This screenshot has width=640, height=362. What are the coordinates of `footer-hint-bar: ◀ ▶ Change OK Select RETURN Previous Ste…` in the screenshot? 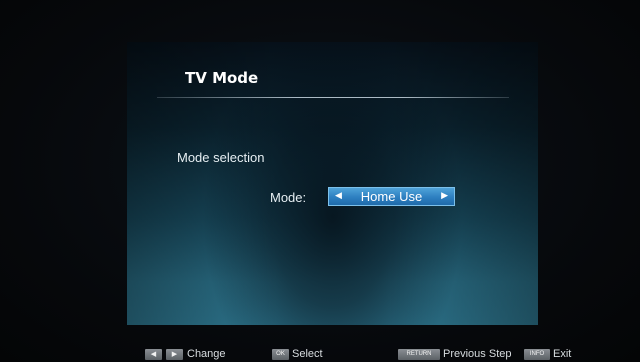 It's located at (320, 354).